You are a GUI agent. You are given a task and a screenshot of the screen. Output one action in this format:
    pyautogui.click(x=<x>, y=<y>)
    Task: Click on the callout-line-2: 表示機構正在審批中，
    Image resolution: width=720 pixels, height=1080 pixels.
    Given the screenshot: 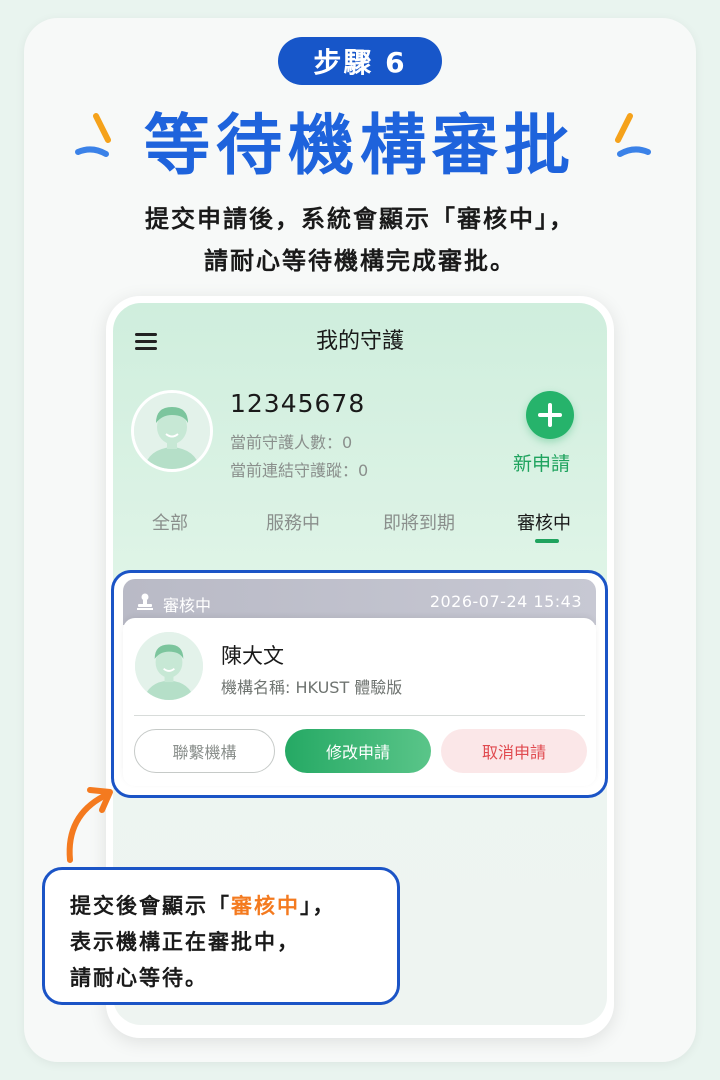 What is the action you would take?
    pyautogui.click(x=185, y=942)
    